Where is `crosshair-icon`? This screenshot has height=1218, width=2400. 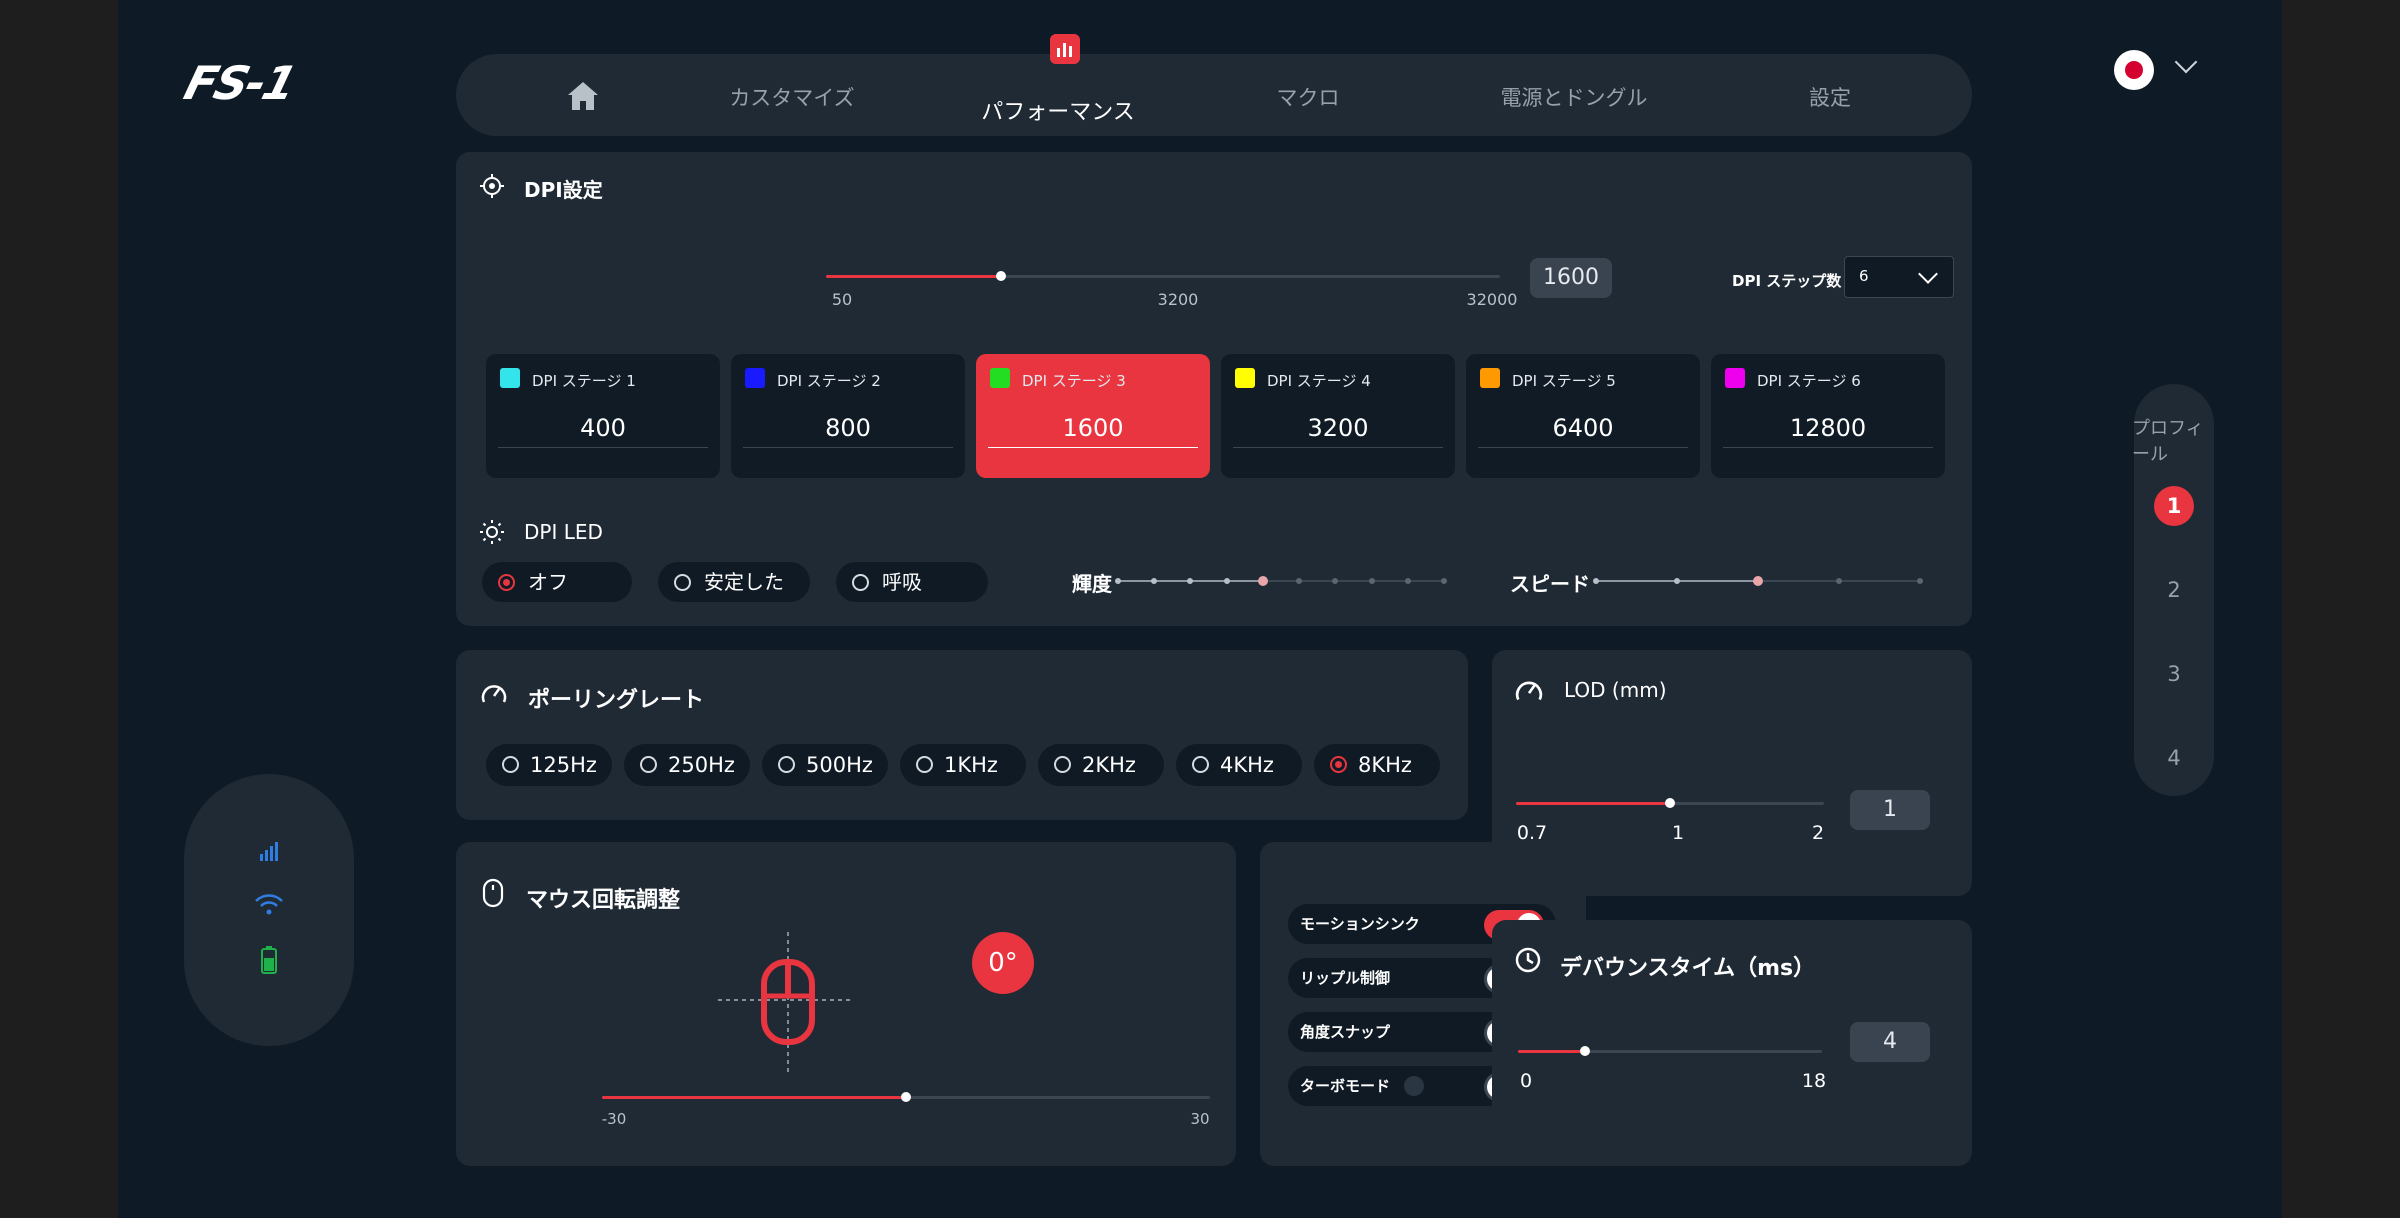 crosshair-icon is located at coordinates (492, 186).